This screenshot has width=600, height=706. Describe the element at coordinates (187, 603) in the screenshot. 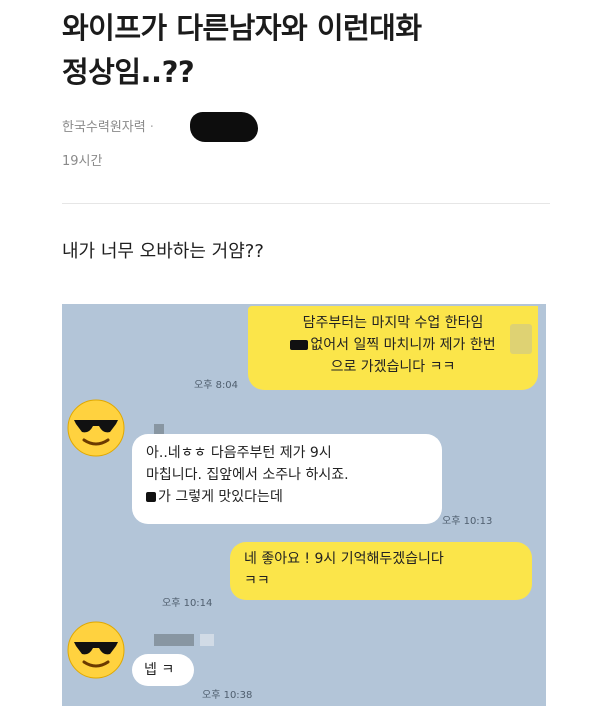

I see `message-time: 오후 10:14` at that location.